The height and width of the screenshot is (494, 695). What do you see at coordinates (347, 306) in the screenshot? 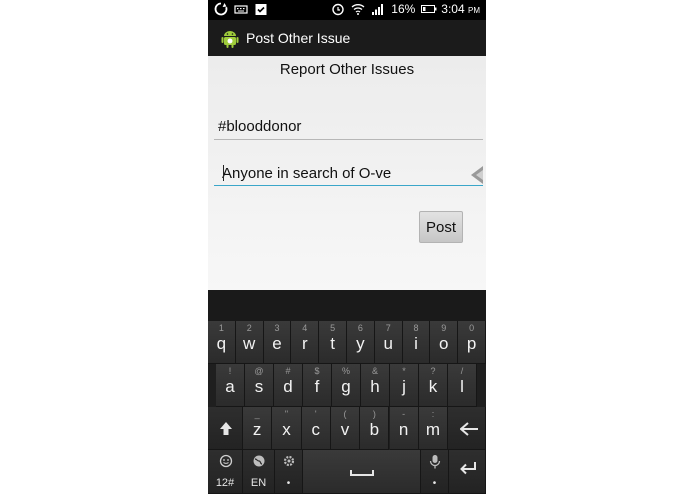
I see `keyboard-suggestion-bar` at bounding box center [347, 306].